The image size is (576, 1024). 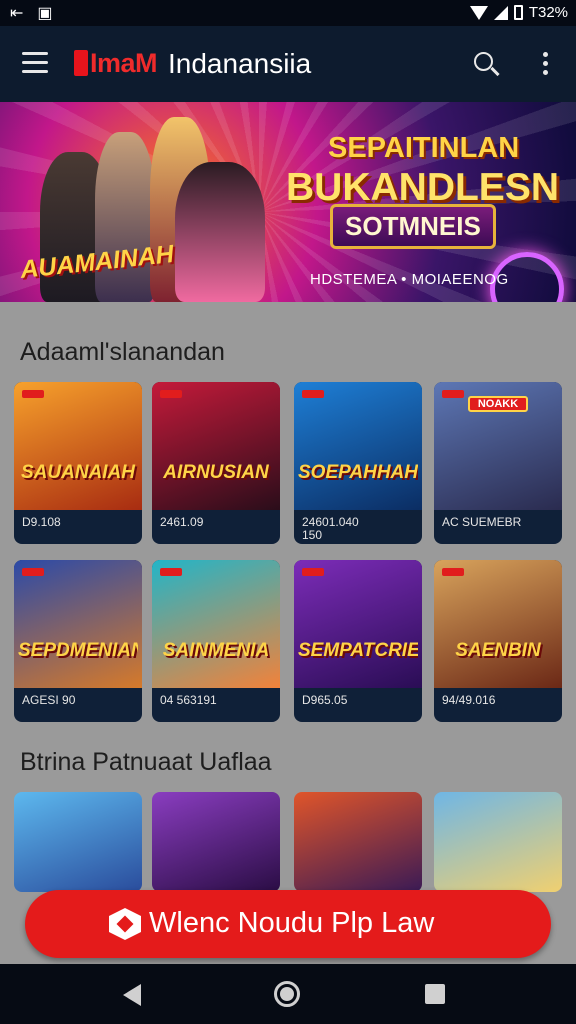 What do you see at coordinates (35, 63) in the screenshot?
I see `menu-icon` at bounding box center [35, 63].